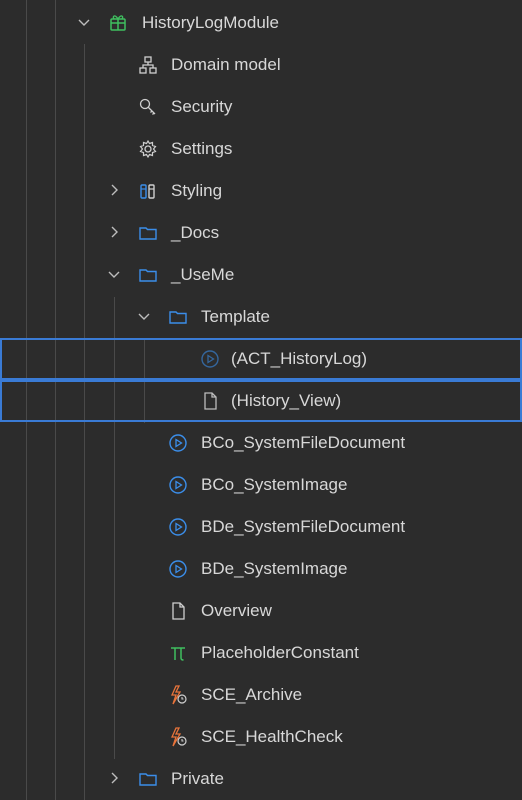  What do you see at coordinates (303, 526) in the screenshot?
I see `tree-item-label: BDe_SystemFileDocument` at bounding box center [303, 526].